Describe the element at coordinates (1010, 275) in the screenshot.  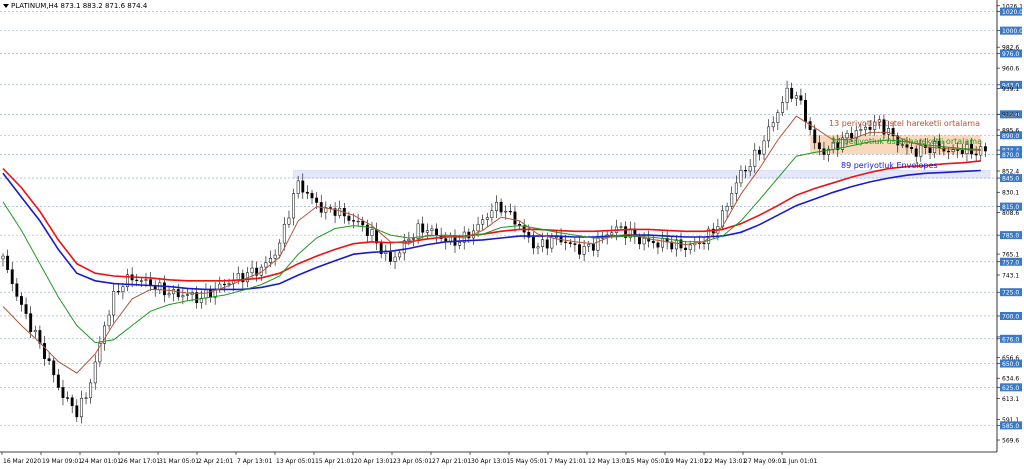
I see `price-tick-label: 743.1` at that location.